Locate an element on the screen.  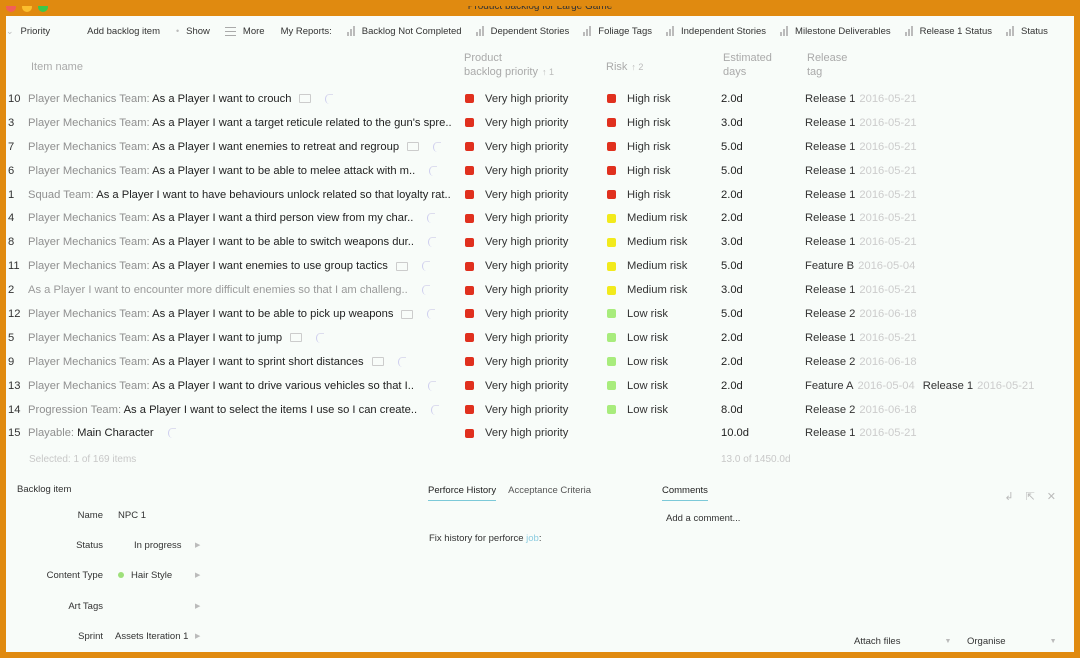
report-dependent-stories: Dependent Stories is located at coordinates (522, 31).